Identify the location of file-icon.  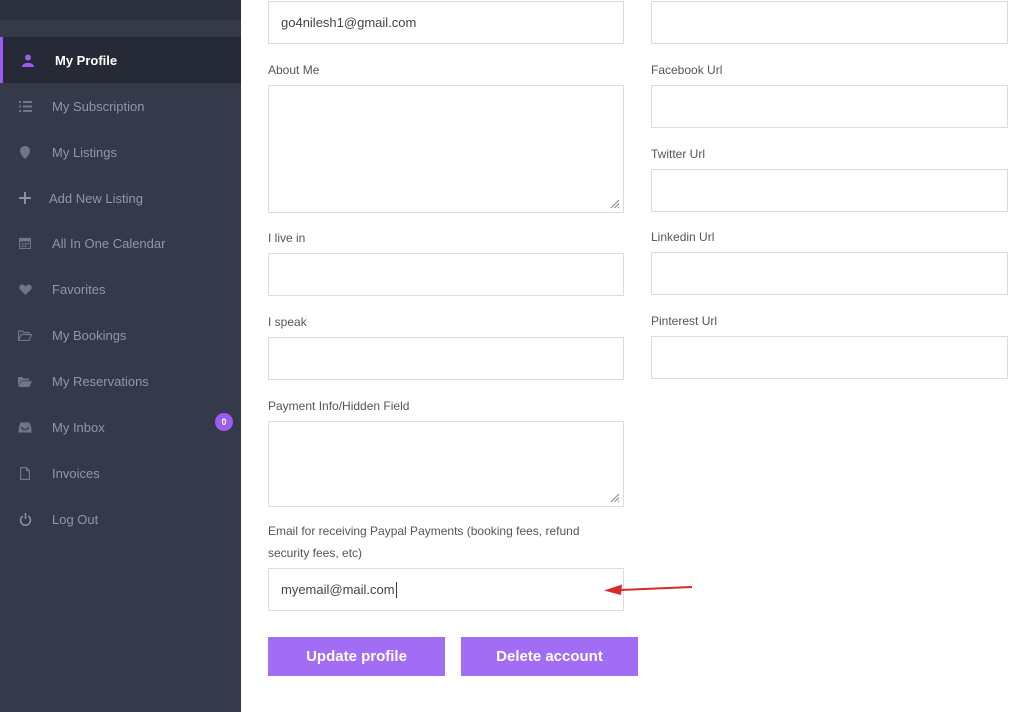
(25, 473).